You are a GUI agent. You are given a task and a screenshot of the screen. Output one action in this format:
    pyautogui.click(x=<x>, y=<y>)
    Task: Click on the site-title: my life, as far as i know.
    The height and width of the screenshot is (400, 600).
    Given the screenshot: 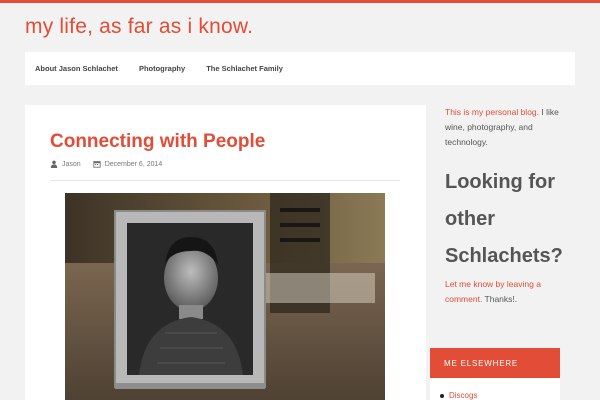 What is the action you would take?
    pyautogui.click(x=139, y=27)
    